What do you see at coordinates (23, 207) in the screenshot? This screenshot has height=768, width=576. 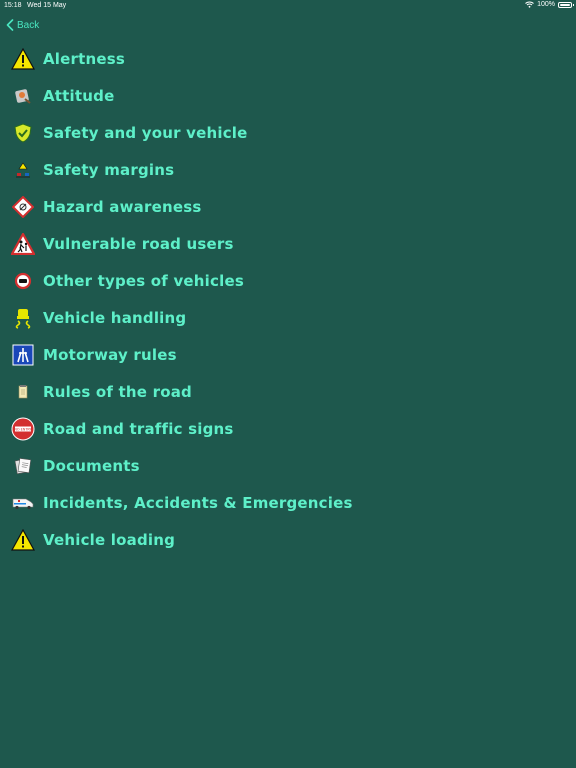 I see `hazard-diamond-icon` at bounding box center [23, 207].